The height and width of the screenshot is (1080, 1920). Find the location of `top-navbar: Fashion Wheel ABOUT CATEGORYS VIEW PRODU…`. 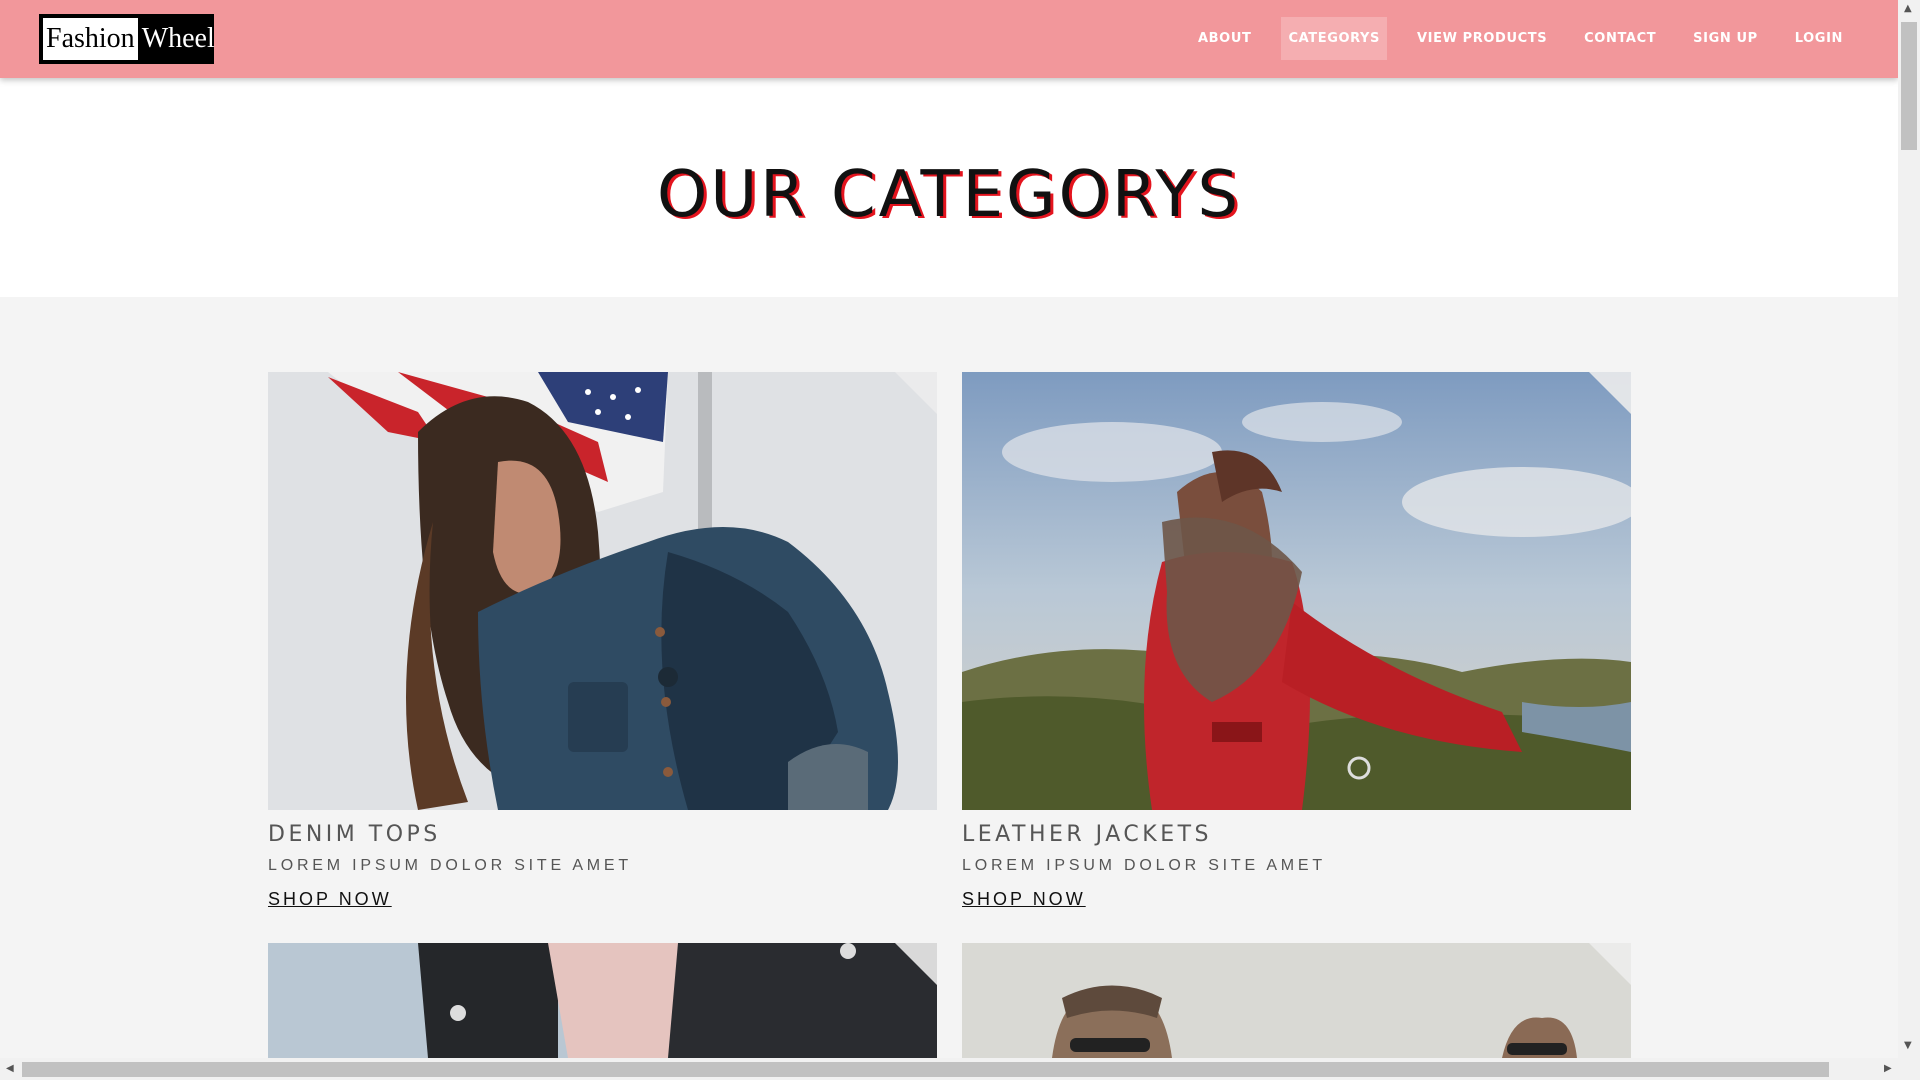

top-navbar: Fashion Wheel ABOUT CATEGORYS VIEW PRODU… is located at coordinates (949, 39).